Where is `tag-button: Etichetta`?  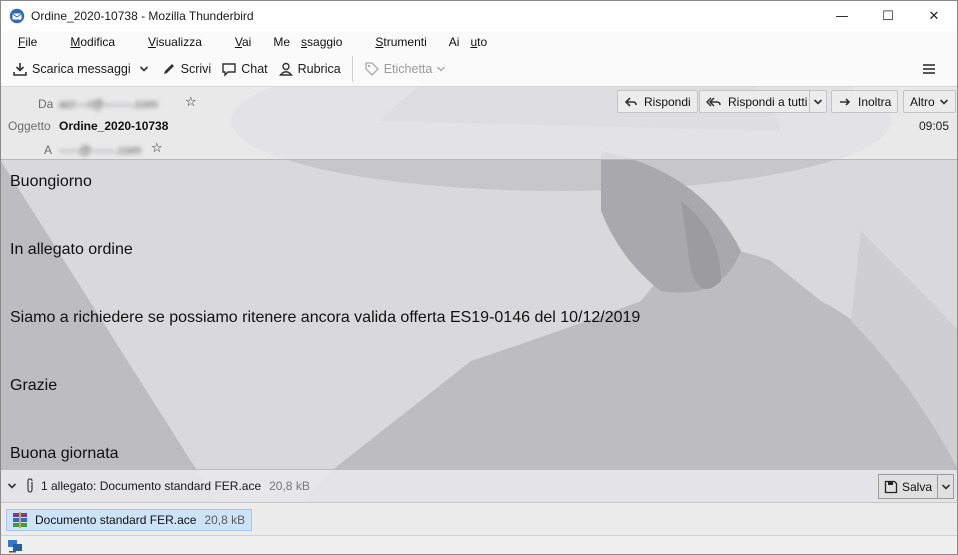 tag-button: Etichetta is located at coordinates (407, 69).